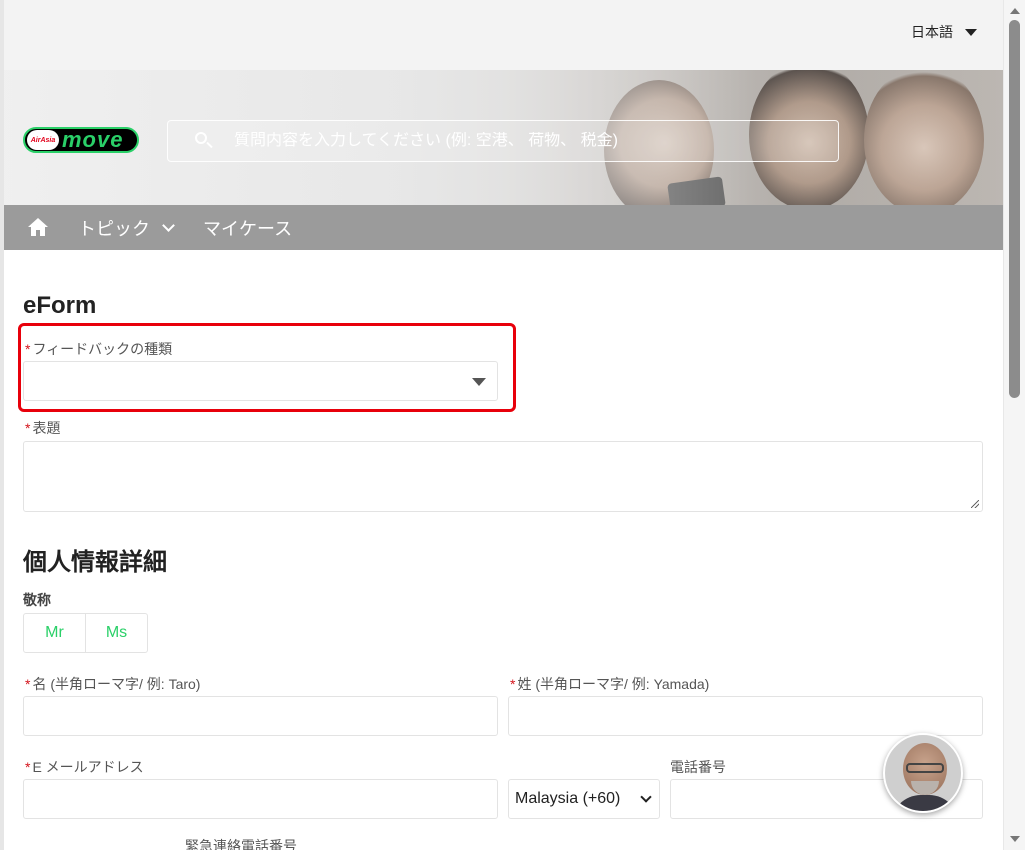 Image resolution: width=1025 pixels, height=850 pixels. I want to click on salutation-mr: Mr, so click(54, 633).